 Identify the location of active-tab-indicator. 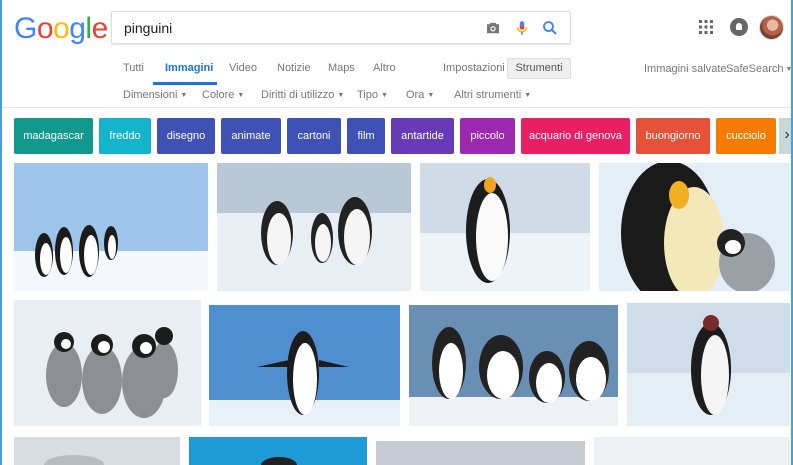
(185, 83).